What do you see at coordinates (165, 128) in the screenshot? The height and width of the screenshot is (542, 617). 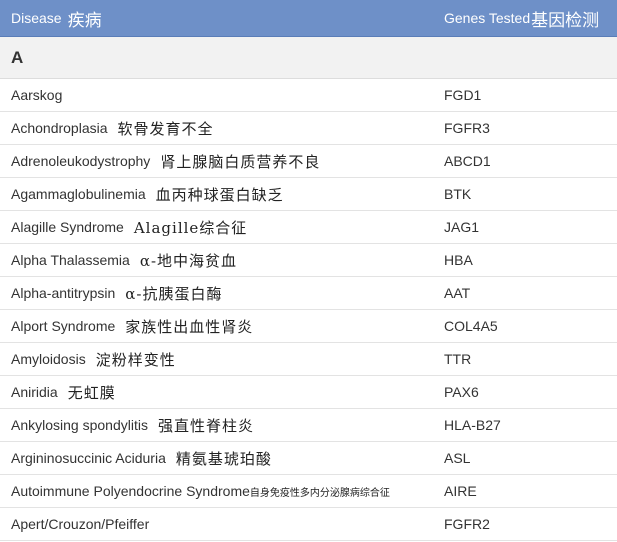 I see `disease-name-cn: 软骨发育不全` at bounding box center [165, 128].